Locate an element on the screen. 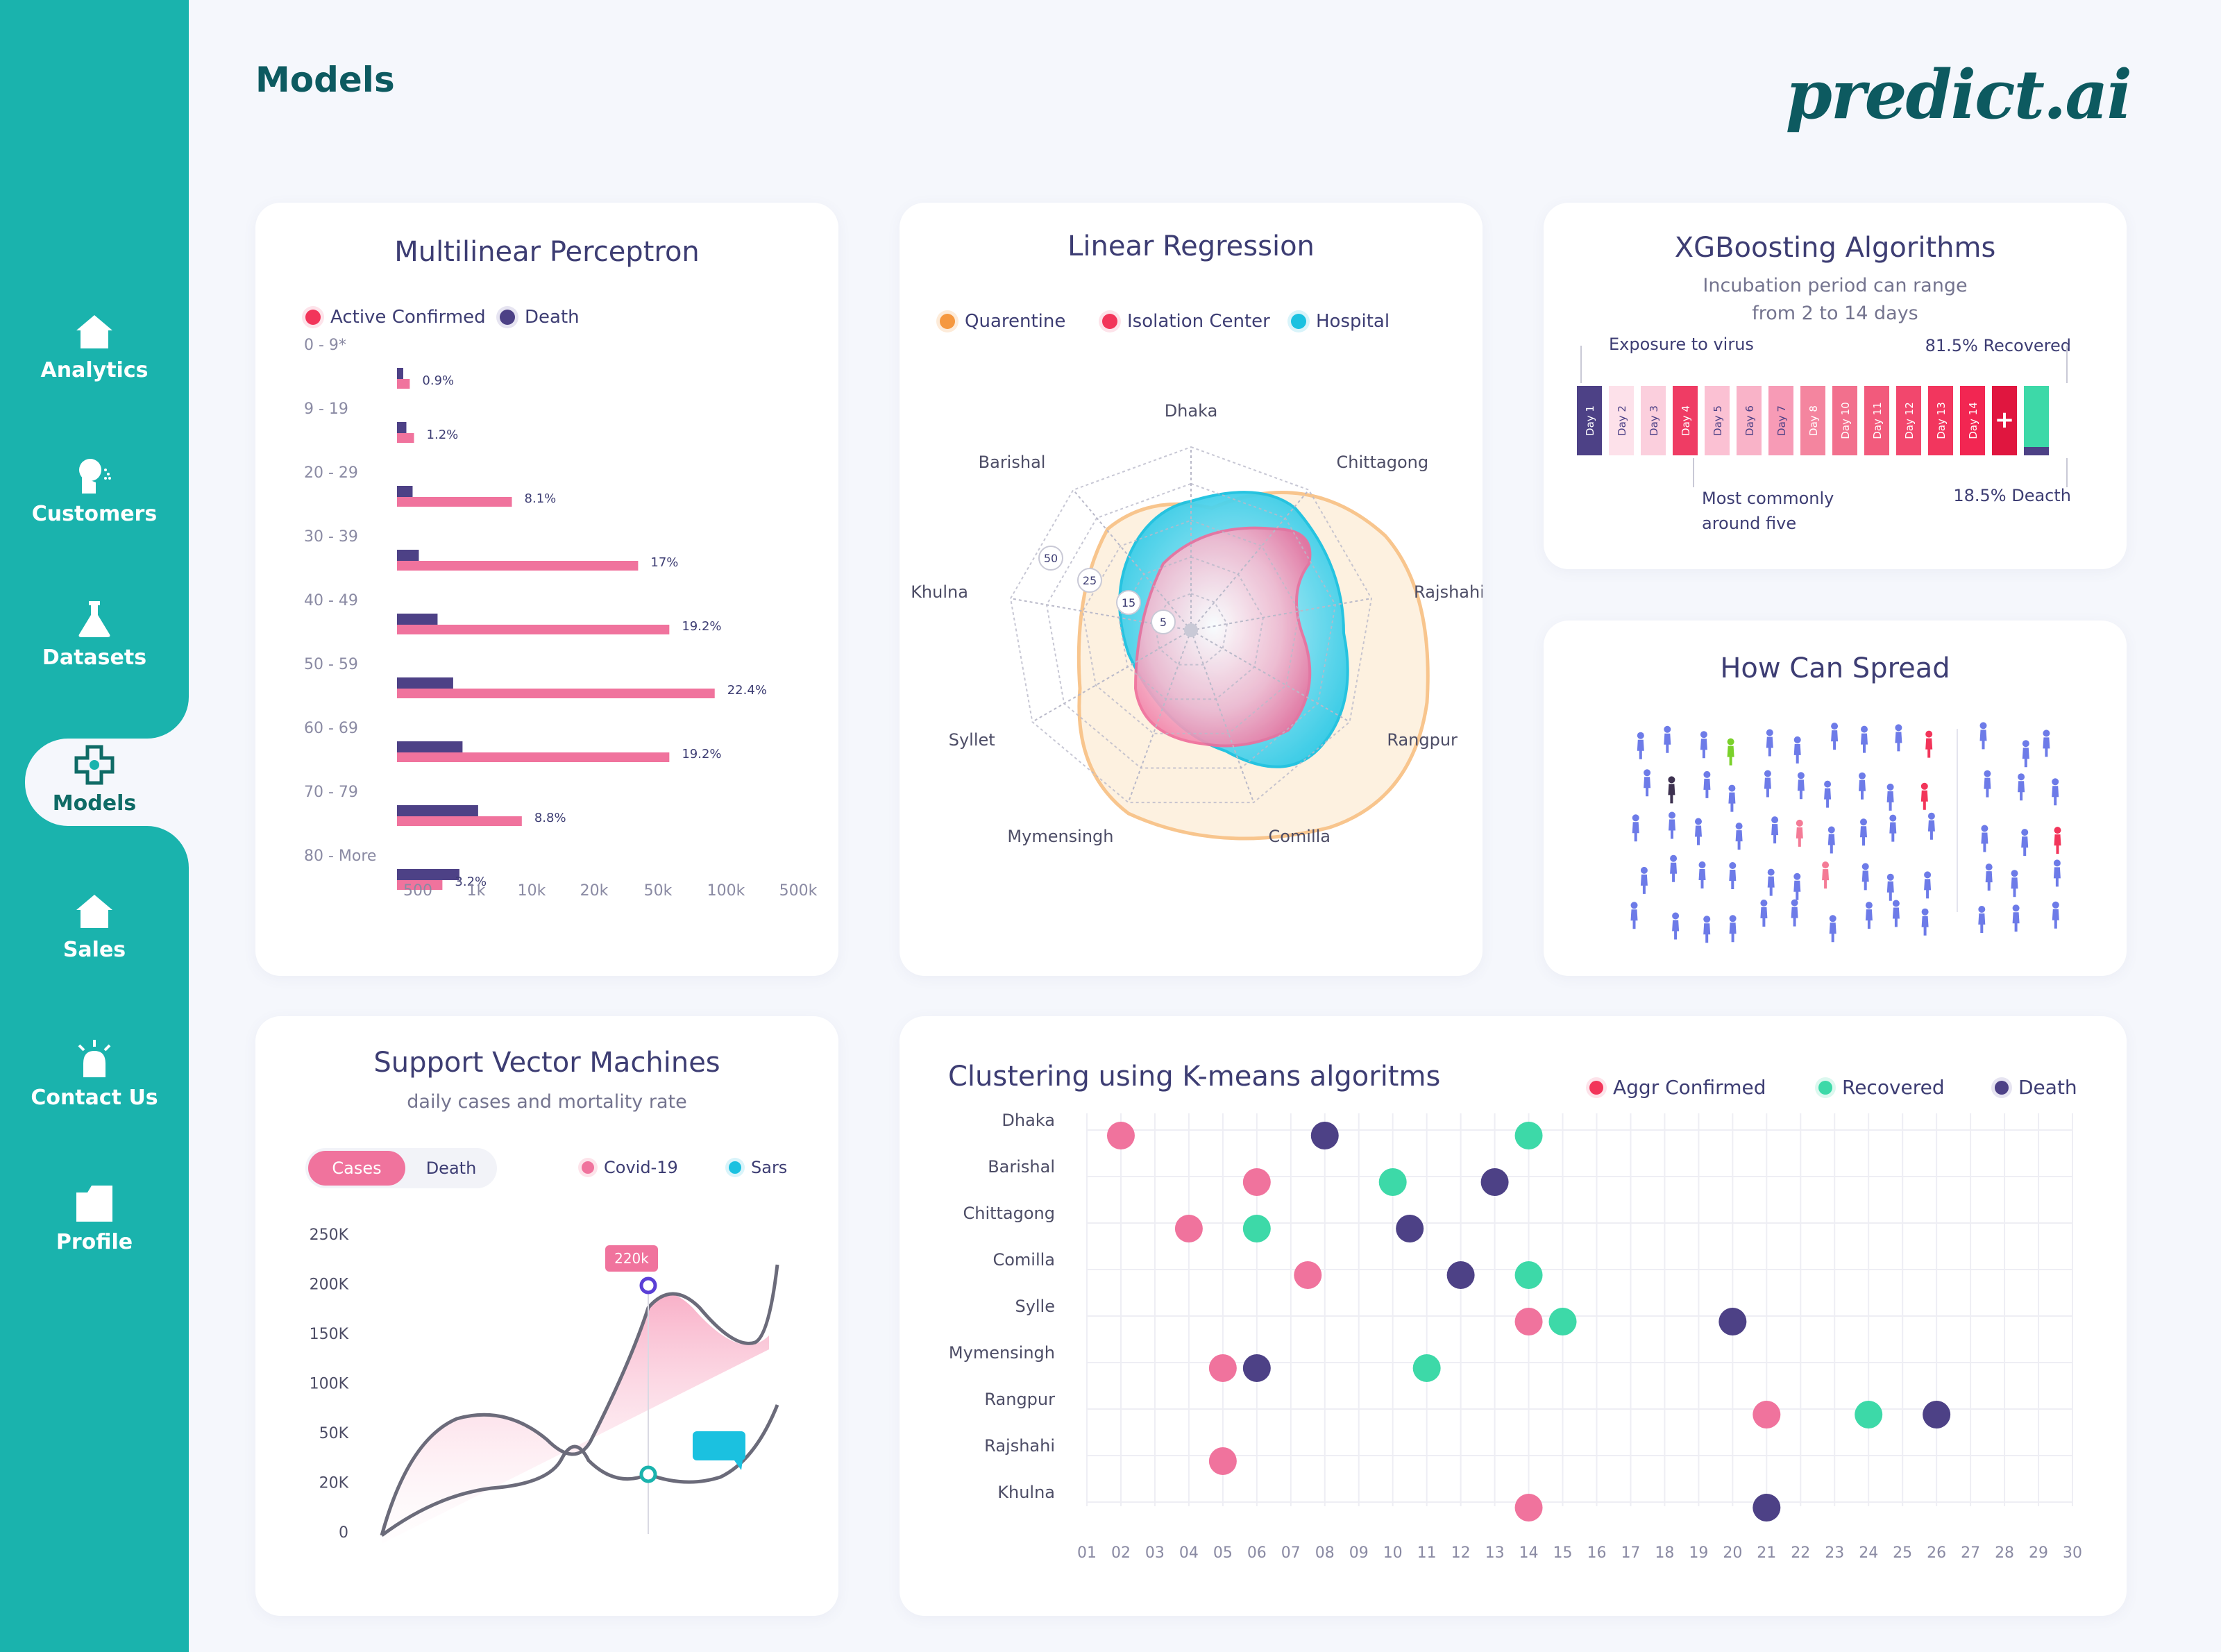  sidebar-item-datasets: Datasets is located at coordinates (94, 650).